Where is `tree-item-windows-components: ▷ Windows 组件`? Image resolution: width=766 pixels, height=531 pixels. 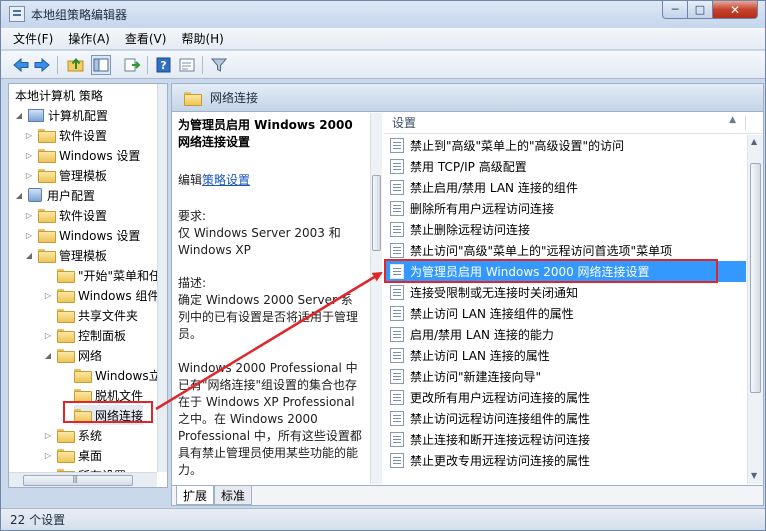 tree-item-windows-components: ▷ Windows 组件 is located at coordinates (101, 295).